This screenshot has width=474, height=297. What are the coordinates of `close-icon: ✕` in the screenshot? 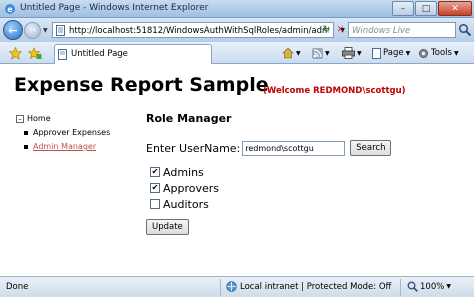 It's located at (455, 8).